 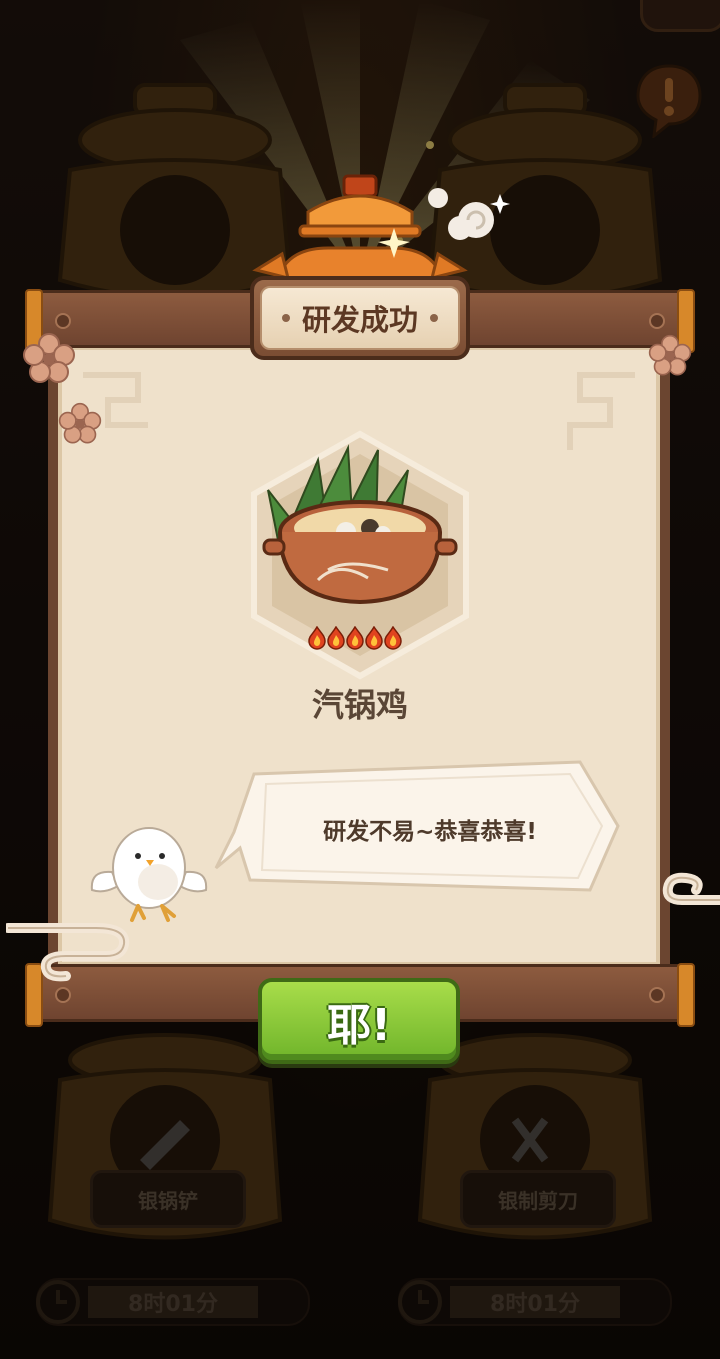 I want to click on rating-flames, so click(x=355, y=638).